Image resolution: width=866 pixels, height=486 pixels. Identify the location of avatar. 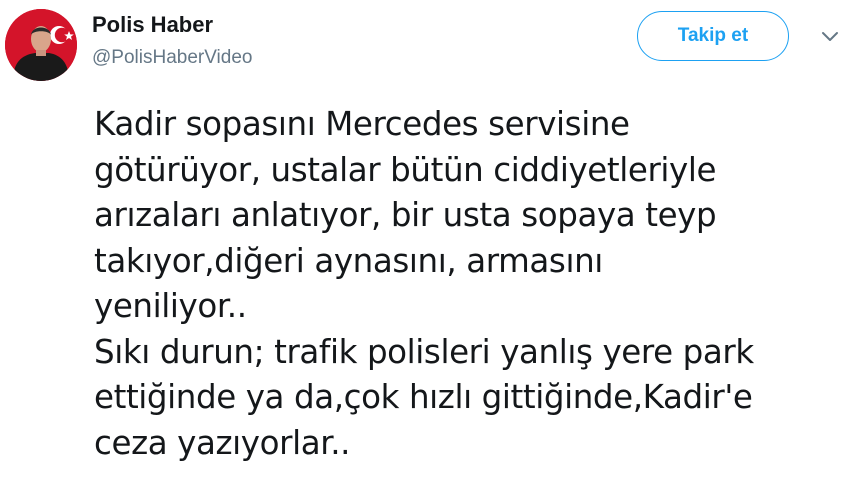
(41, 45).